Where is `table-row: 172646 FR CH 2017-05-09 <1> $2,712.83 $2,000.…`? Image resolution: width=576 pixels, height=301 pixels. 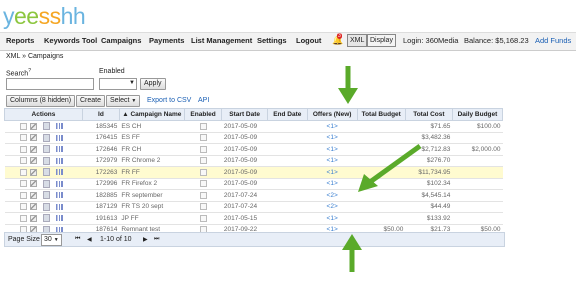
table-row: 172646 FR CH 2017-05-09 <1> $2,712.83 $2,000.… is located at coordinates (253, 149).